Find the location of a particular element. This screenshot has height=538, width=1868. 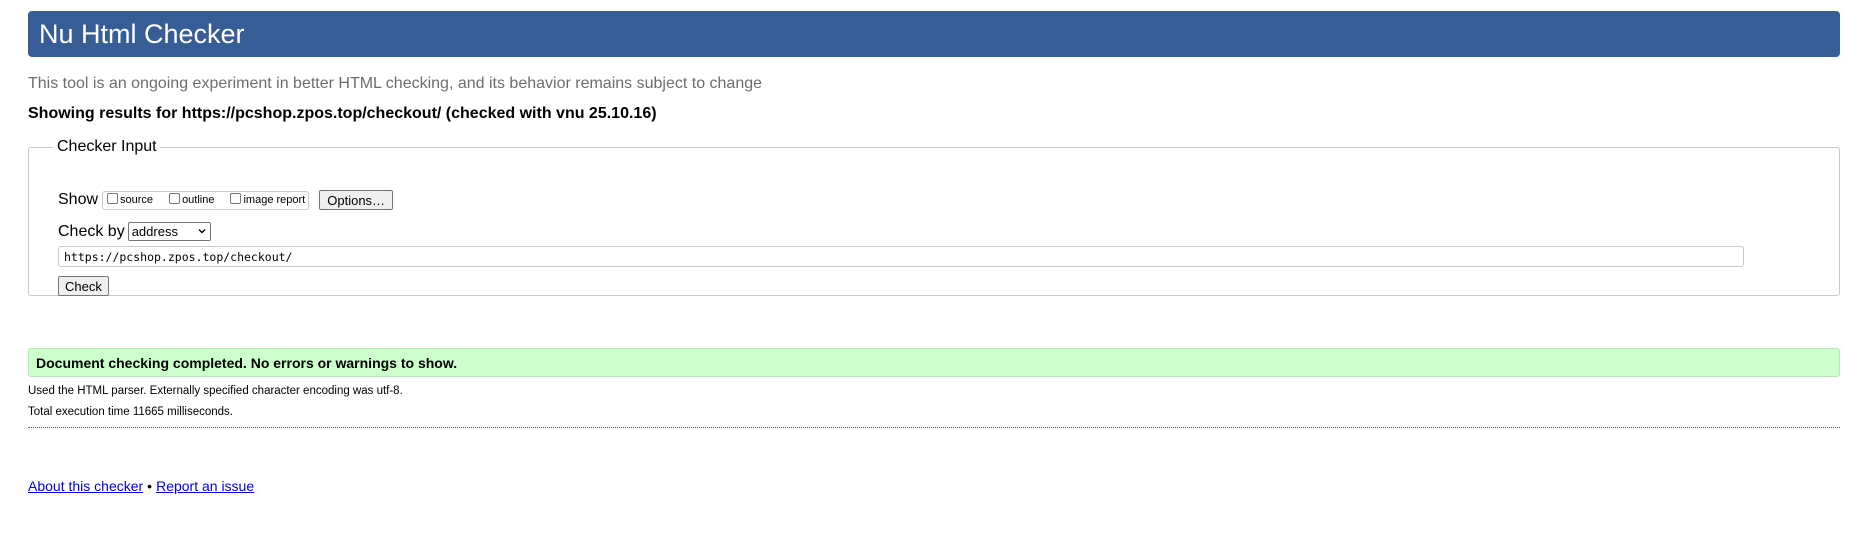

show-outline-option: outline is located at coordinates (190, 199).